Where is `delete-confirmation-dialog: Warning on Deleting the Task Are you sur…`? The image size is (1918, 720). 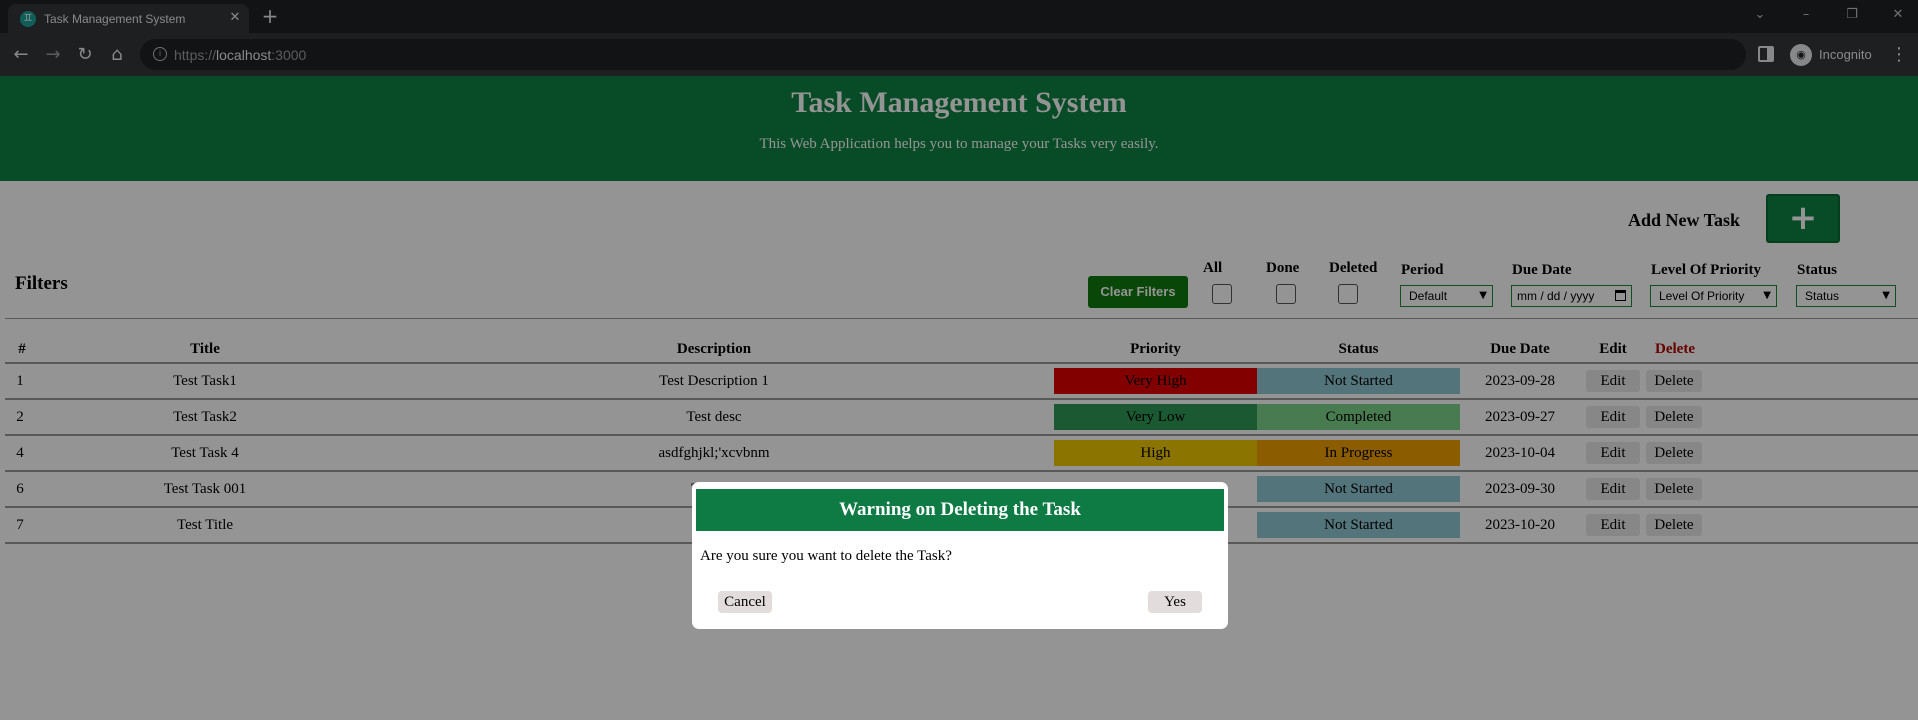
delete-confirmation-dialog: Warning on Deleting the Task Are you sur… is located at coordinates (960, 555).